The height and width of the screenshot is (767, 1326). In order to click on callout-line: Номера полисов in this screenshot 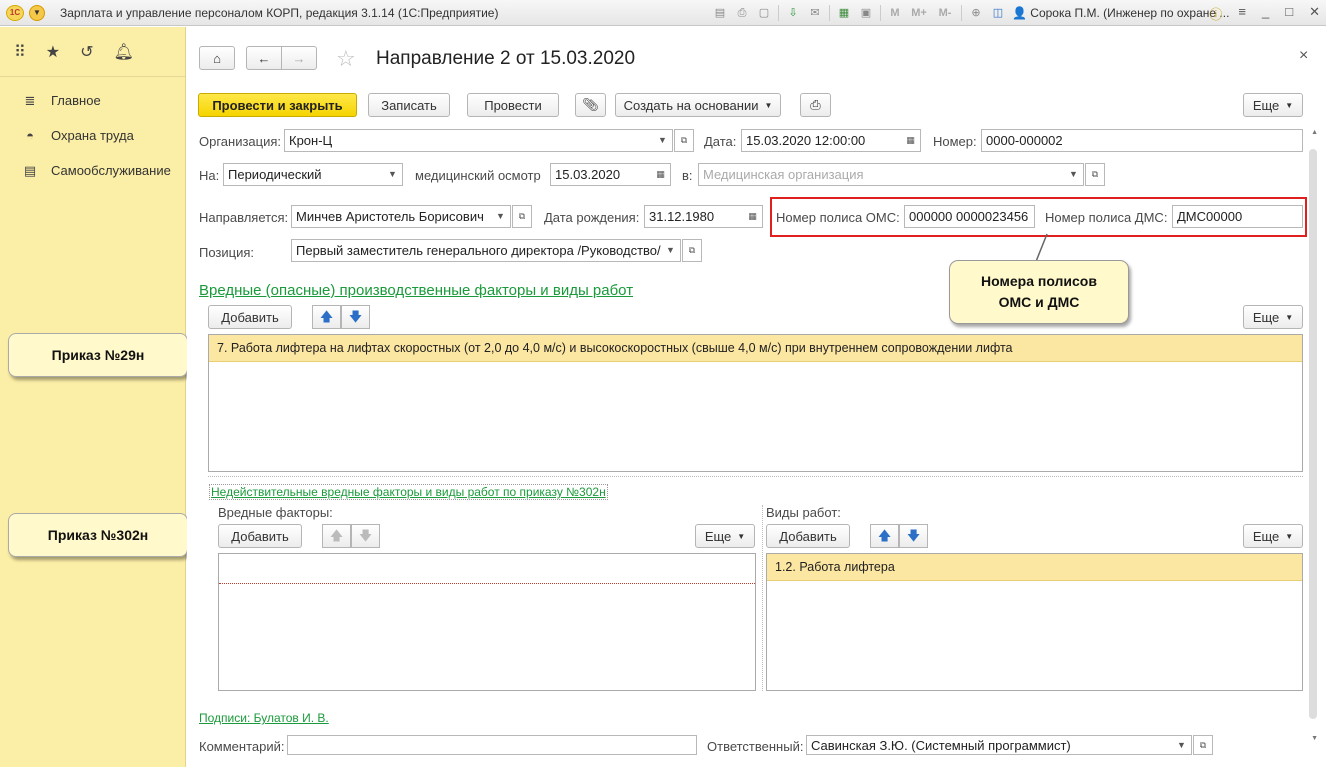, I will do `click(1039, 281)`.